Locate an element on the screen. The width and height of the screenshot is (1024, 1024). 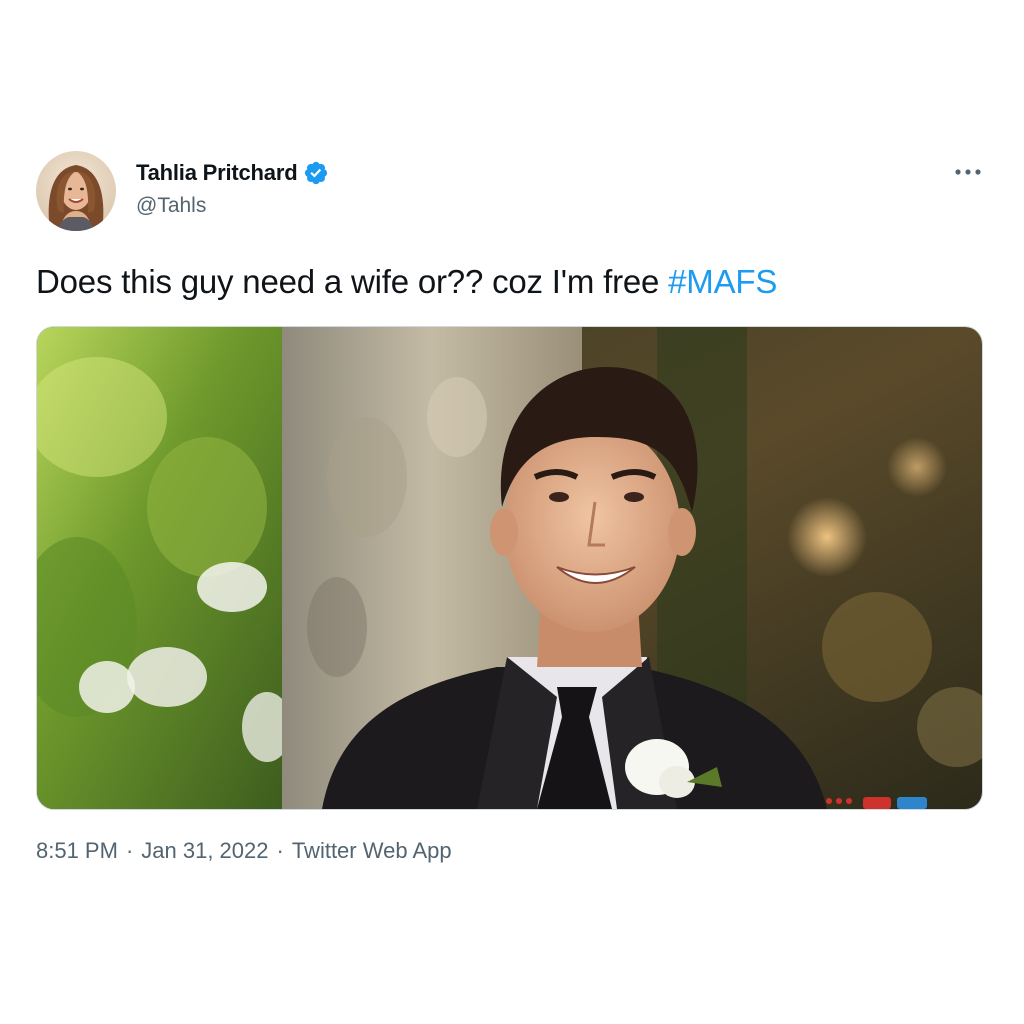
author-name: Tahlia Pritchard is located at coordinates (217, 173).